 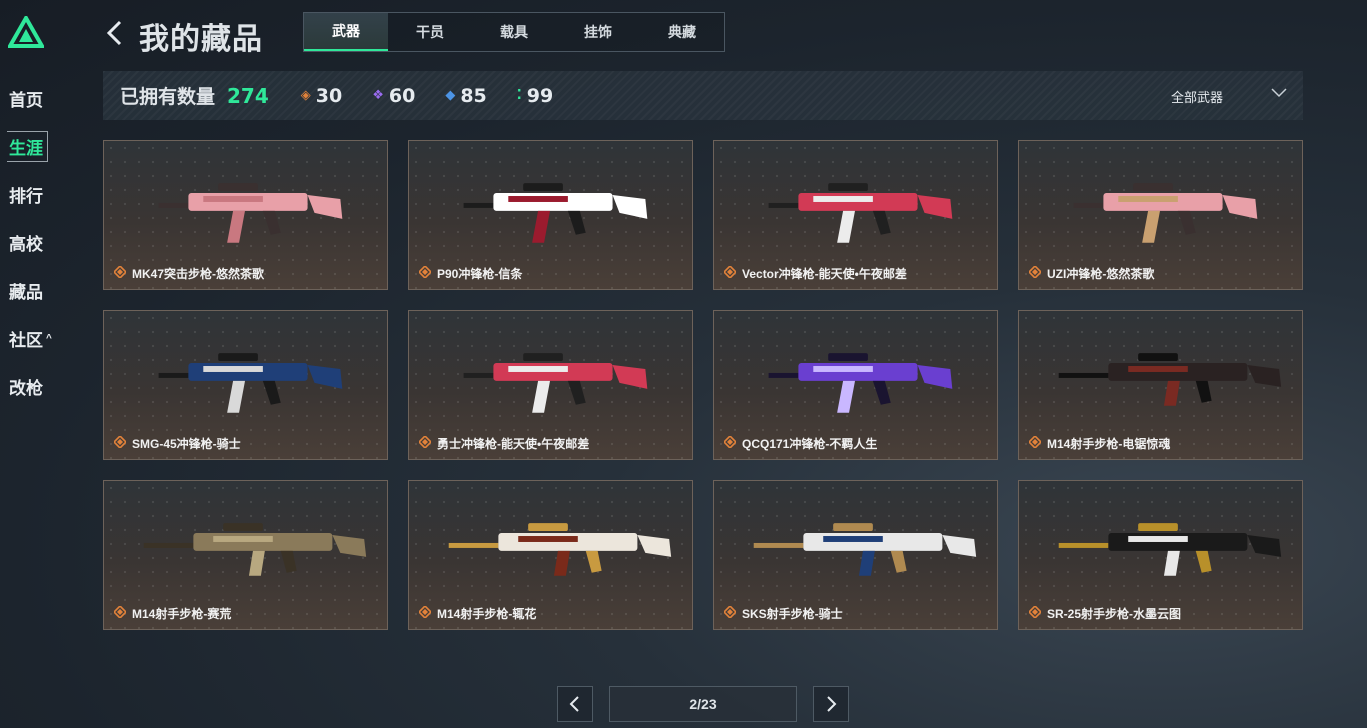 What do you see at coordinates (26, 244) in the screenshot?
I see `sidebar-item-label: 高校` at bounding box center [26, 244].